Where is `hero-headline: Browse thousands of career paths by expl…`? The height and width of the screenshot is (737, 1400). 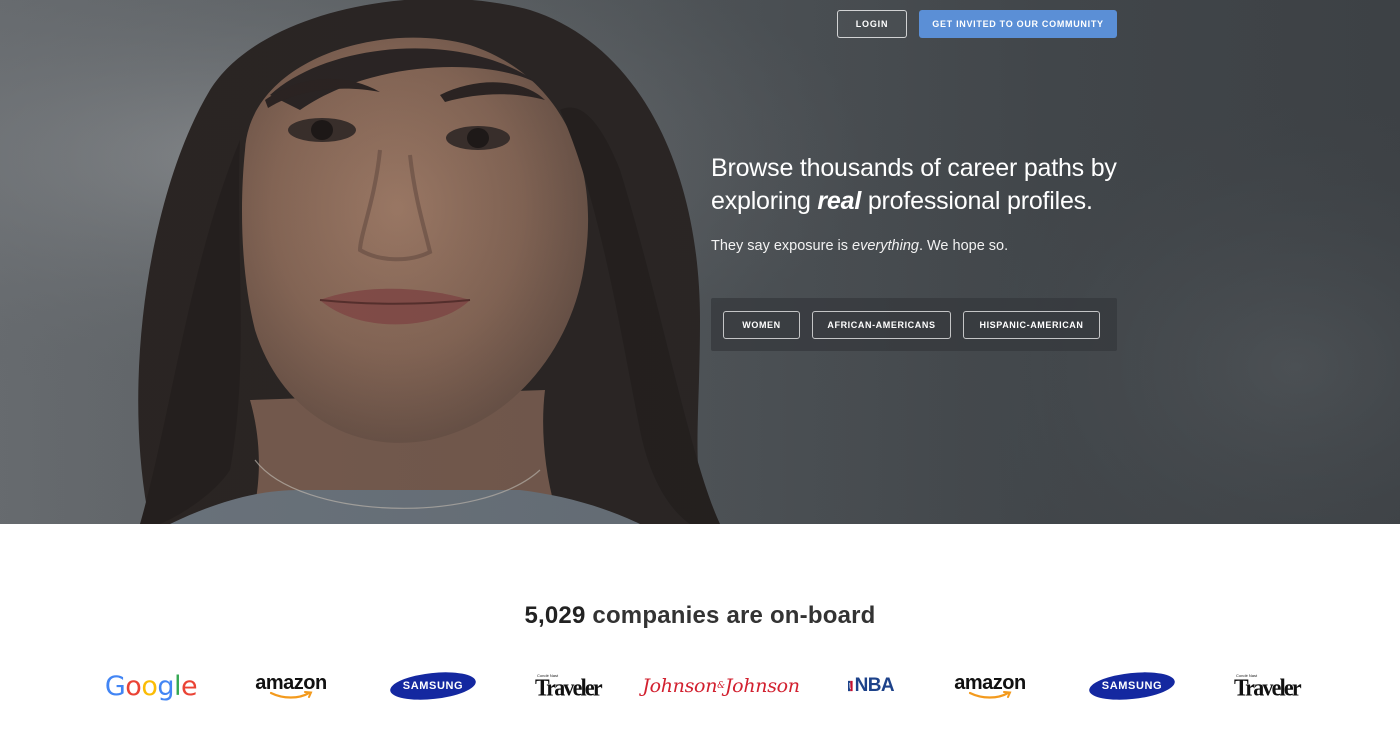 hero-headline: Browse thousands of career paths by expl… is located at coordinates (921, 185).